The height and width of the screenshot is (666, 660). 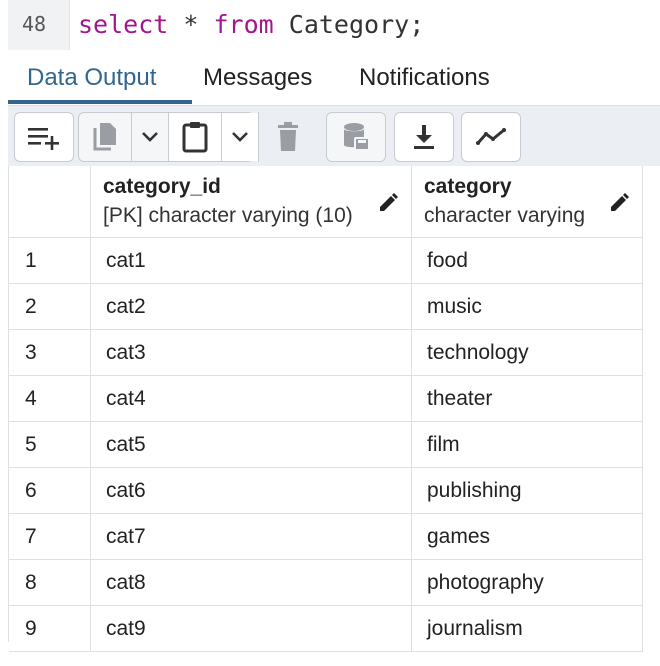 What do you see at coordinates (34, 24) in the screenshot?
I see `line-number: 48` at bounding box center [34, 24].